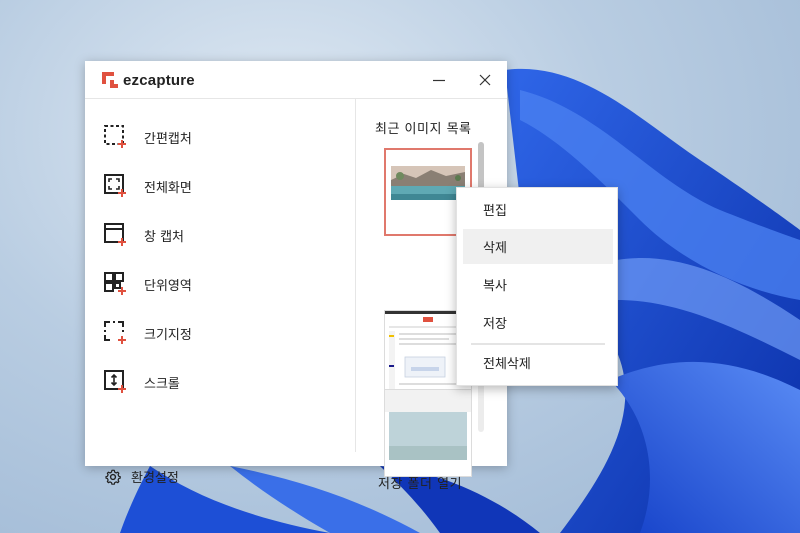 Image resolution: width=800 pixels, height=533 pixels. What do you see at coordinates (168, 188) in the screenshot?
I see `menu-item-label: 전체화면` at bounding box center [168, 188].